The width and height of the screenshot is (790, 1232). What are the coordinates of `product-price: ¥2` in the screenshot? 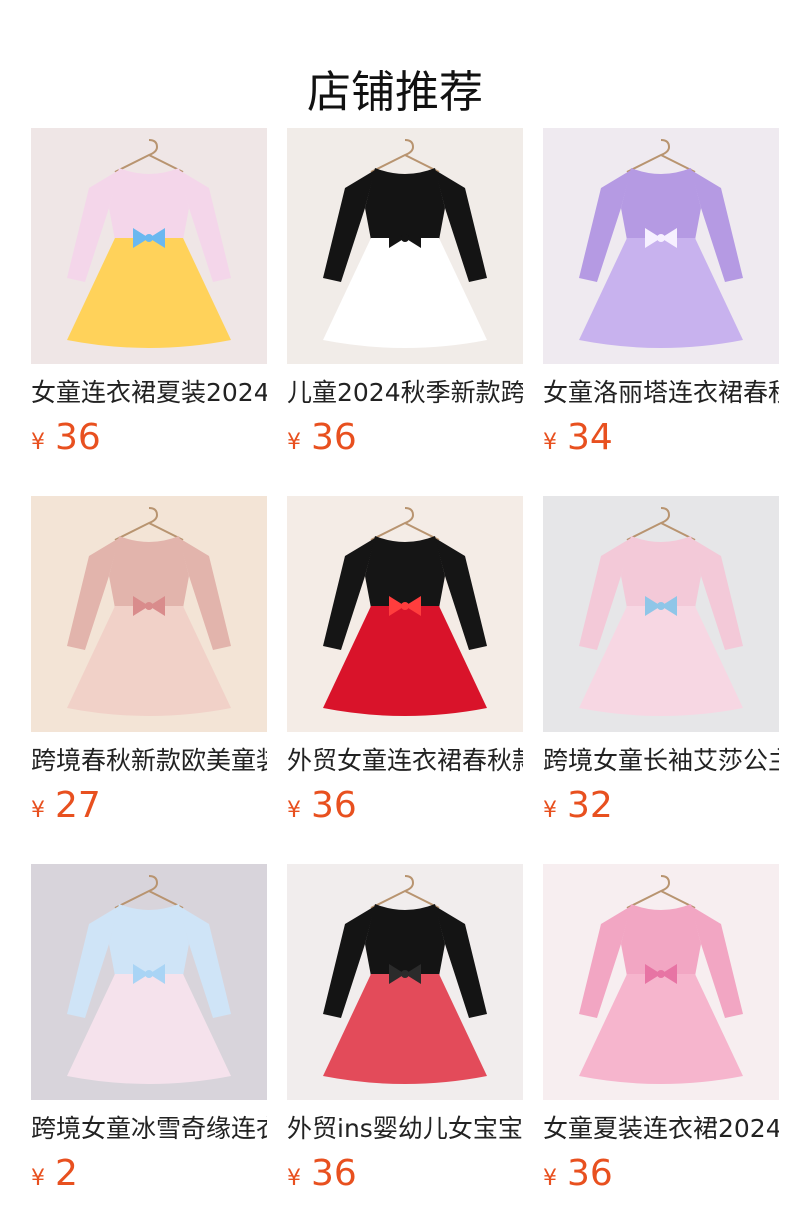 It's located at (149, 1173).